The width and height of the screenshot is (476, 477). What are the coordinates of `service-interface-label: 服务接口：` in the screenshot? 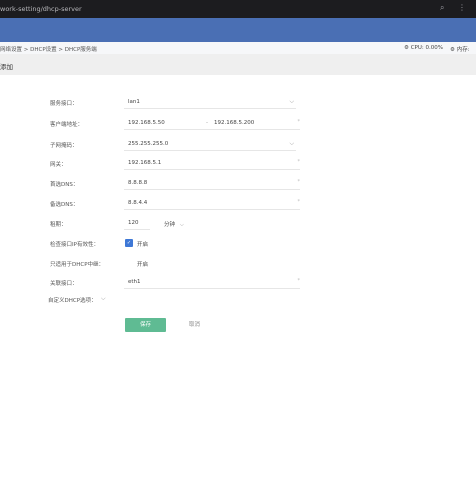 It's located at (64, 104).